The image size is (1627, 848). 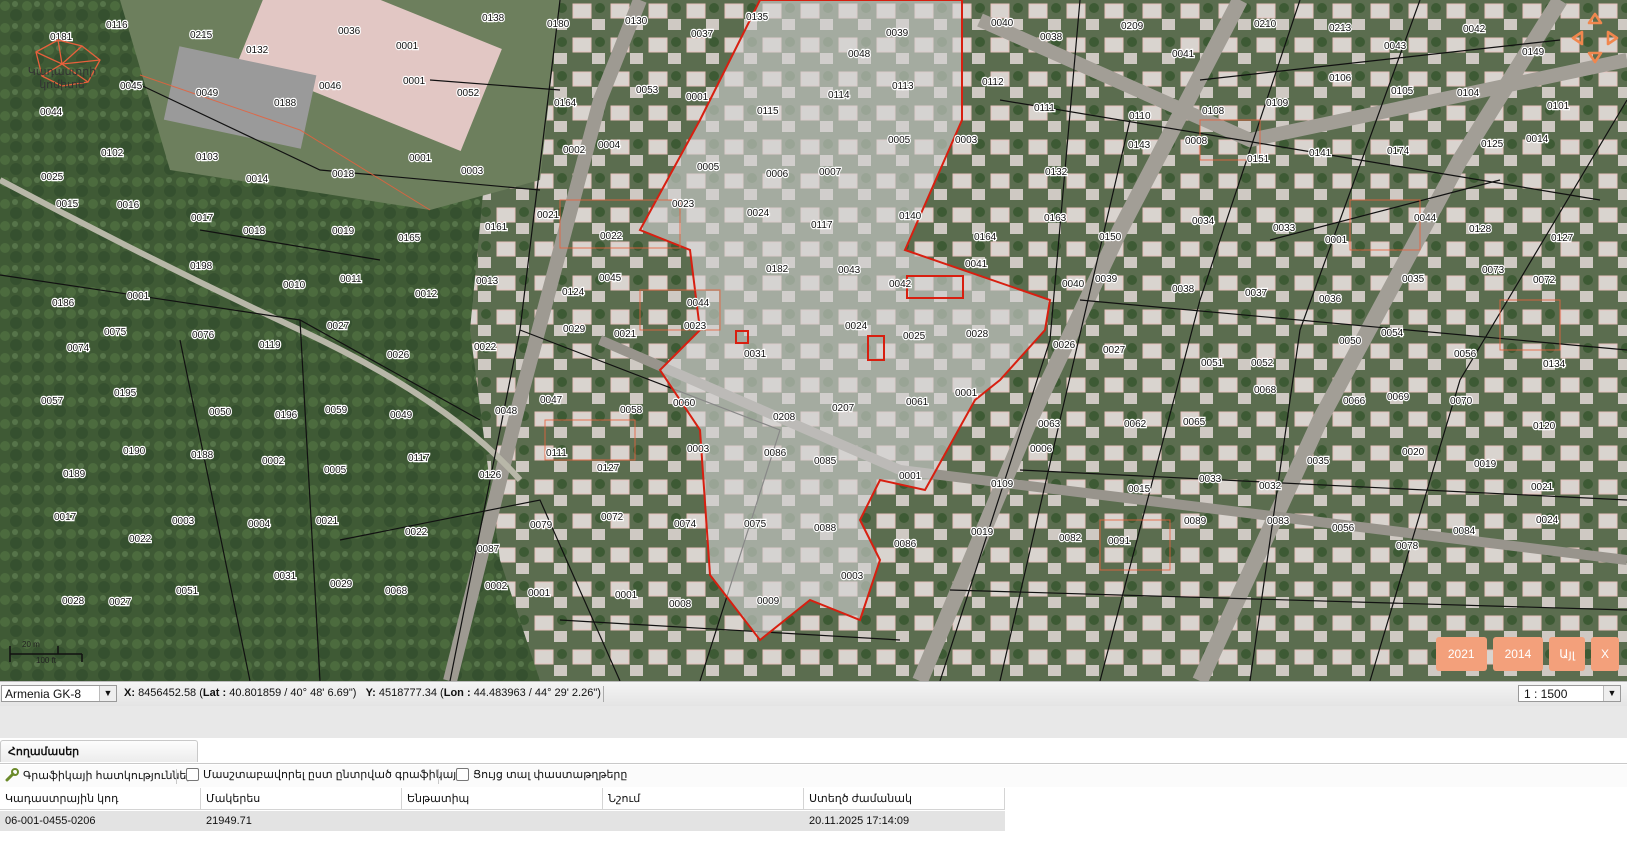 What do you see at coordinates (1340, 78) in the screenshot?
I see `parcel-number-label: 0106` at bounding box center [1340, 78].